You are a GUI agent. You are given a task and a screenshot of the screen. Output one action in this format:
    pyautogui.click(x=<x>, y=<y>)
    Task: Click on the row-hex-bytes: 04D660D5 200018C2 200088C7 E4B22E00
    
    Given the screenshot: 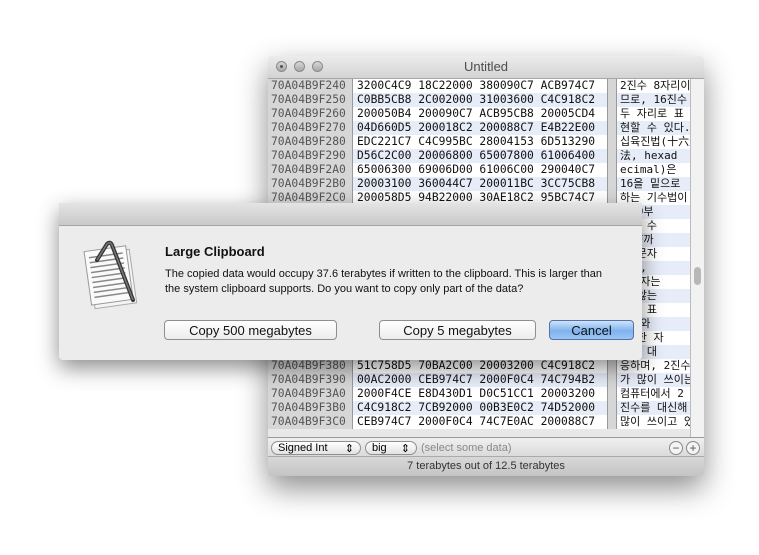 What is the action you would take?
    pyautogui.click(x=479, y=128)
    